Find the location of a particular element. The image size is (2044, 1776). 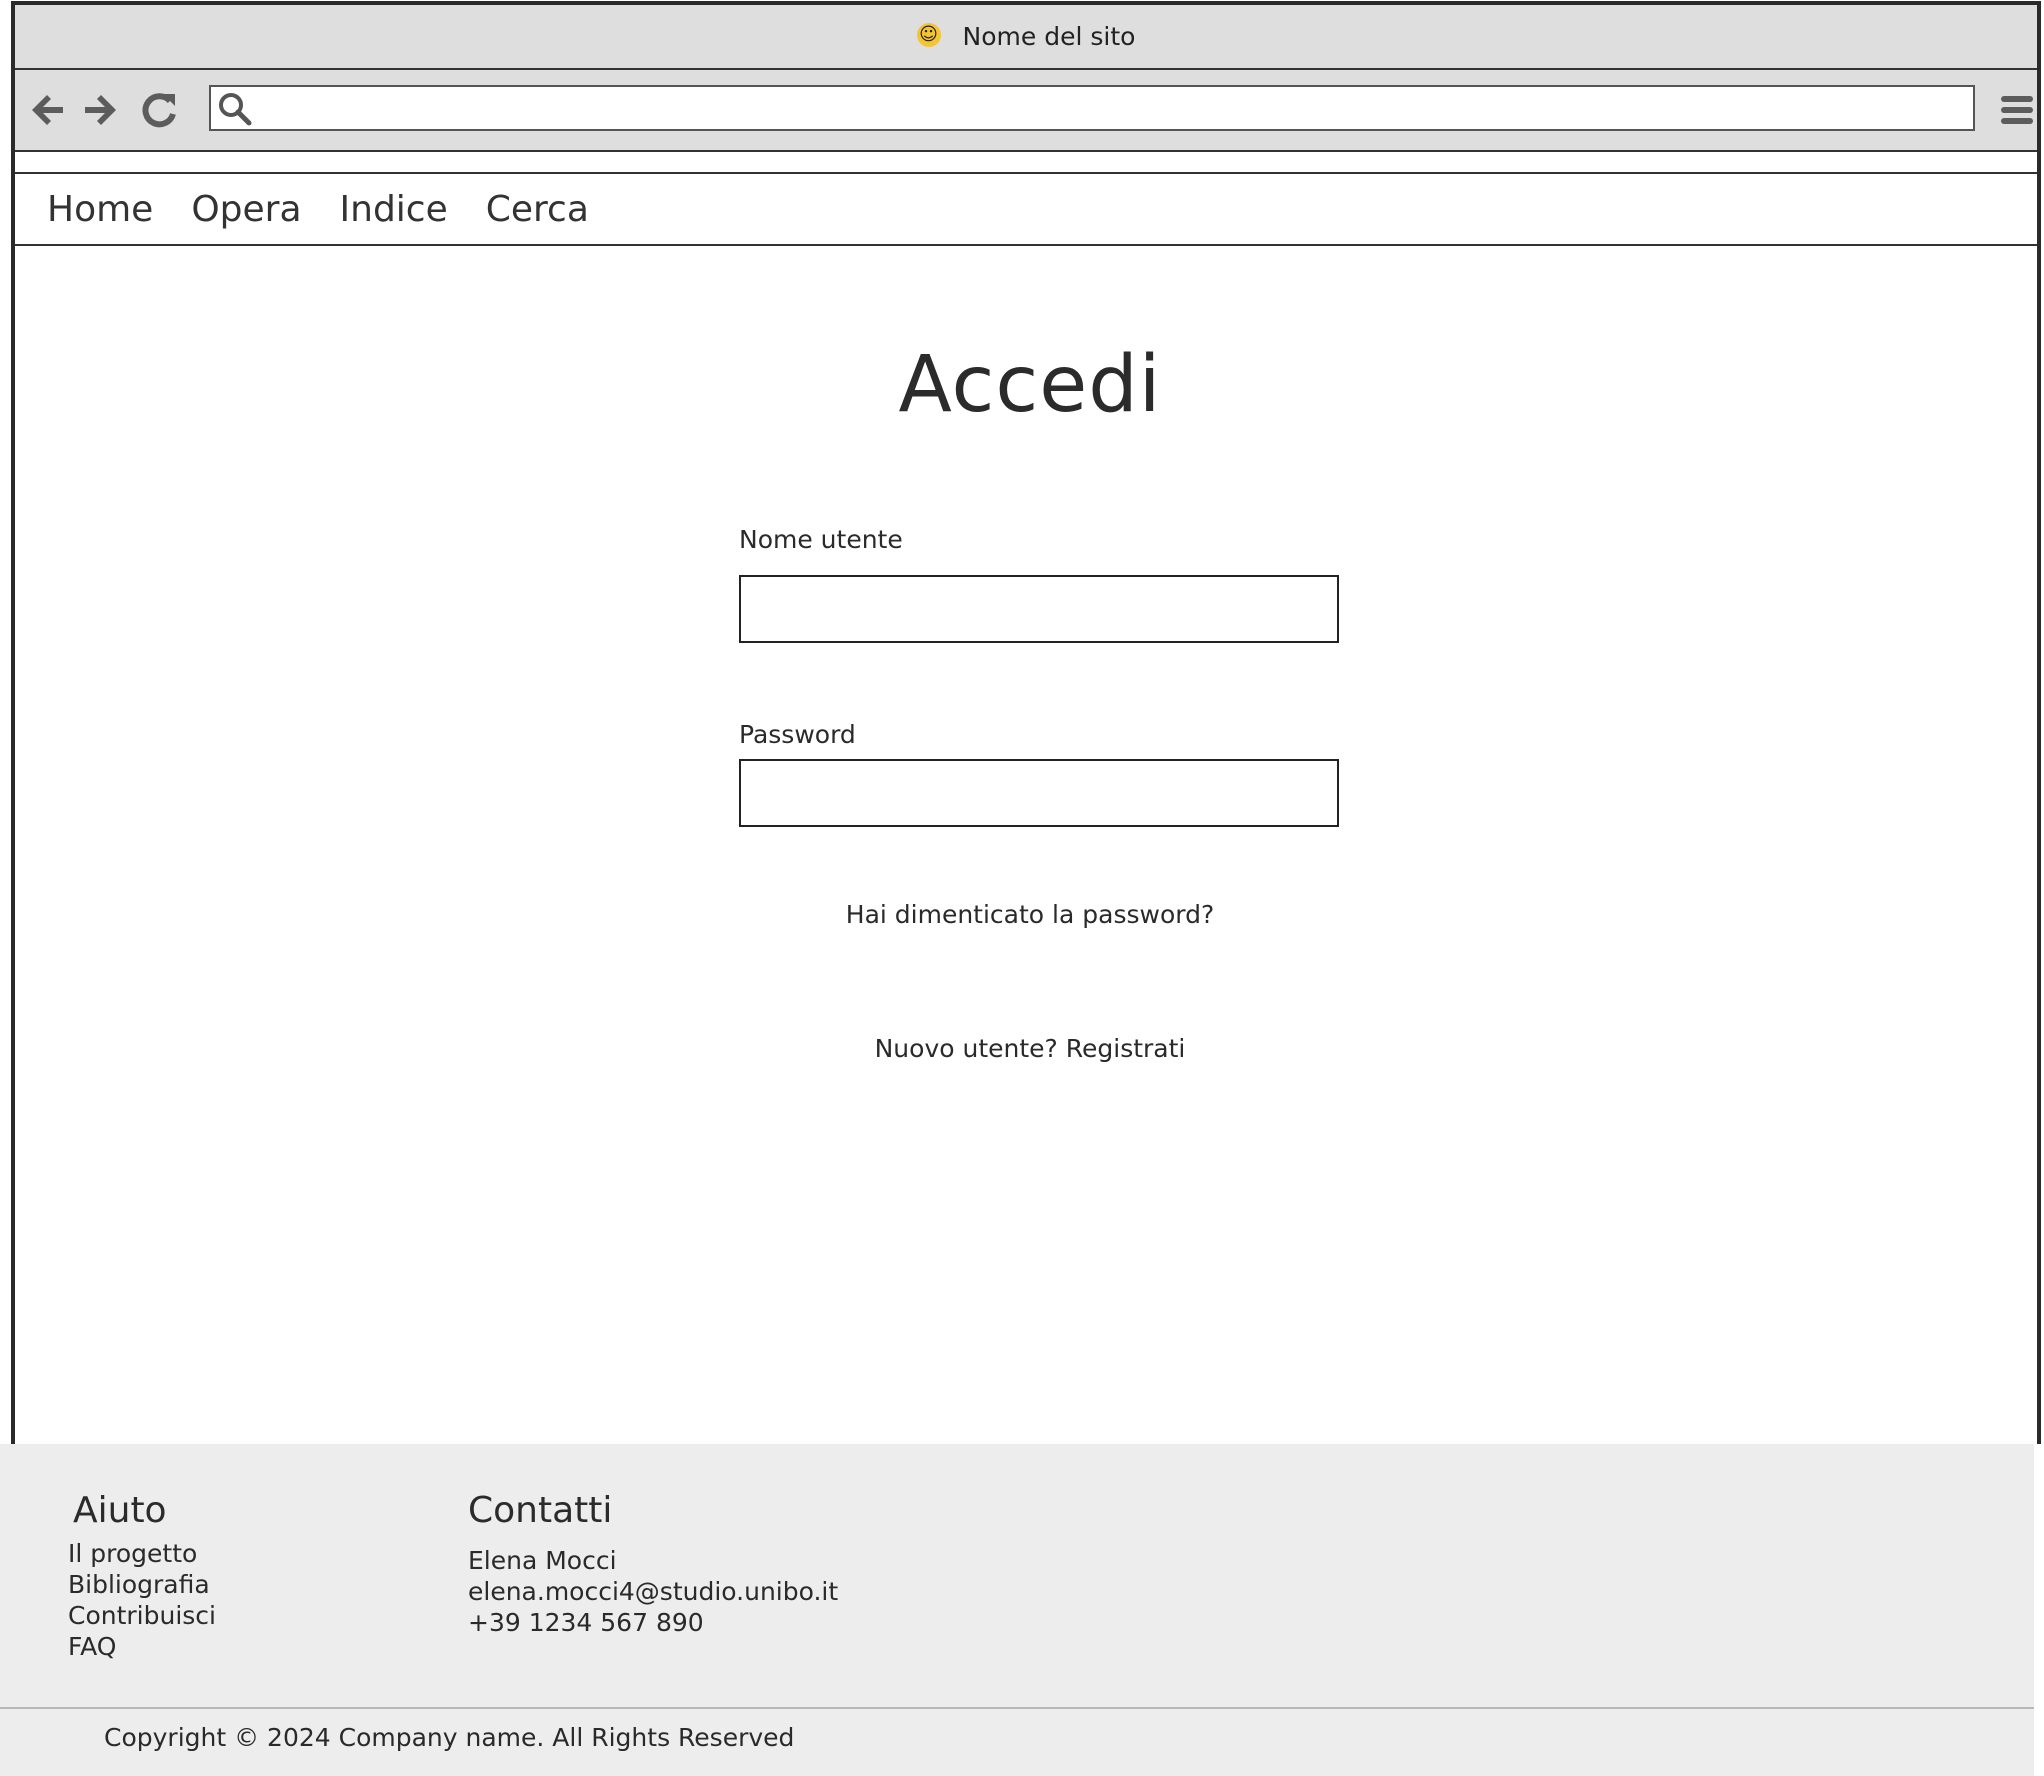

forward-arrow-icon is located at coordinates (99, 110).